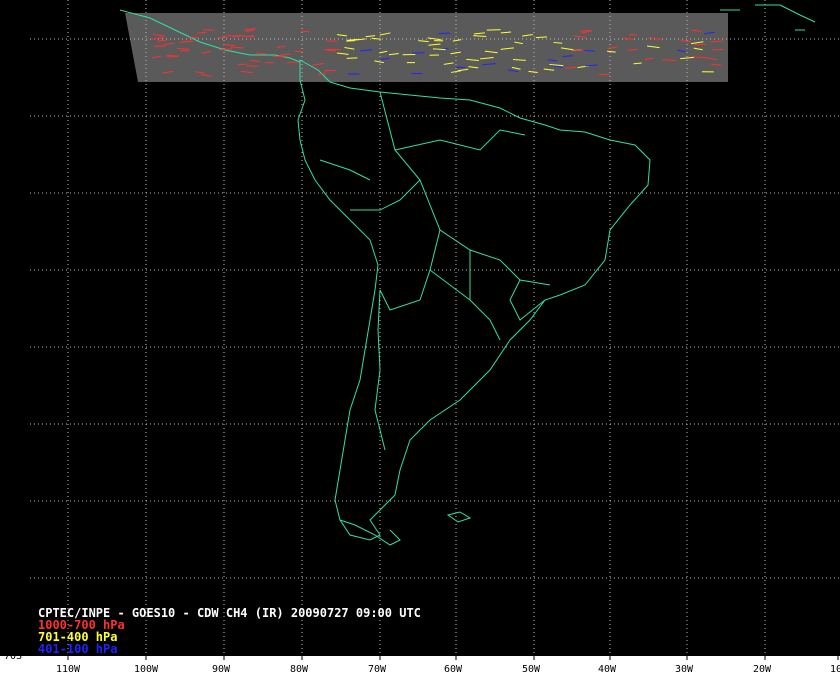  What do you see at coordinates (13, 656) in the screenshot?
I see `lat-label: 70S` at bounding box center [13, 656].